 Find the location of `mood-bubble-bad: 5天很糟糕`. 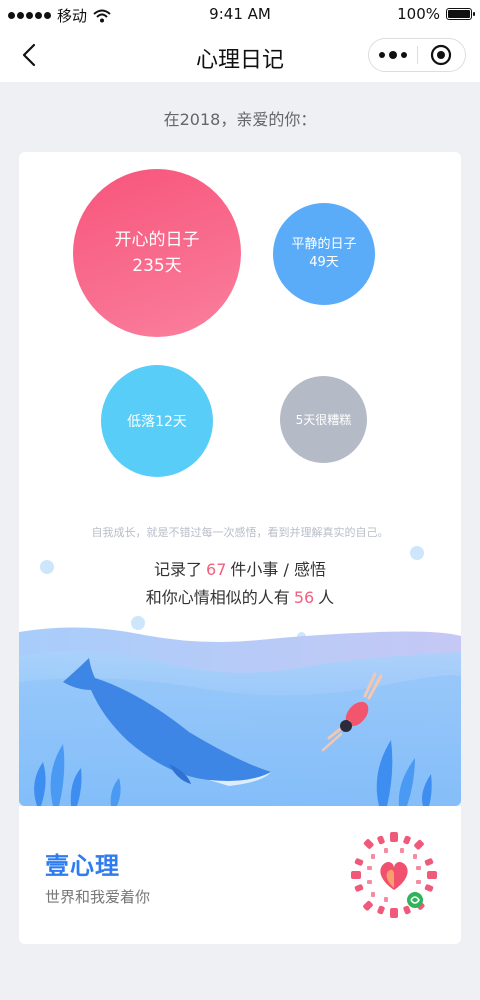

mood-bubble-bad: 5天很糟糕 is located at coordinates (323, 419).